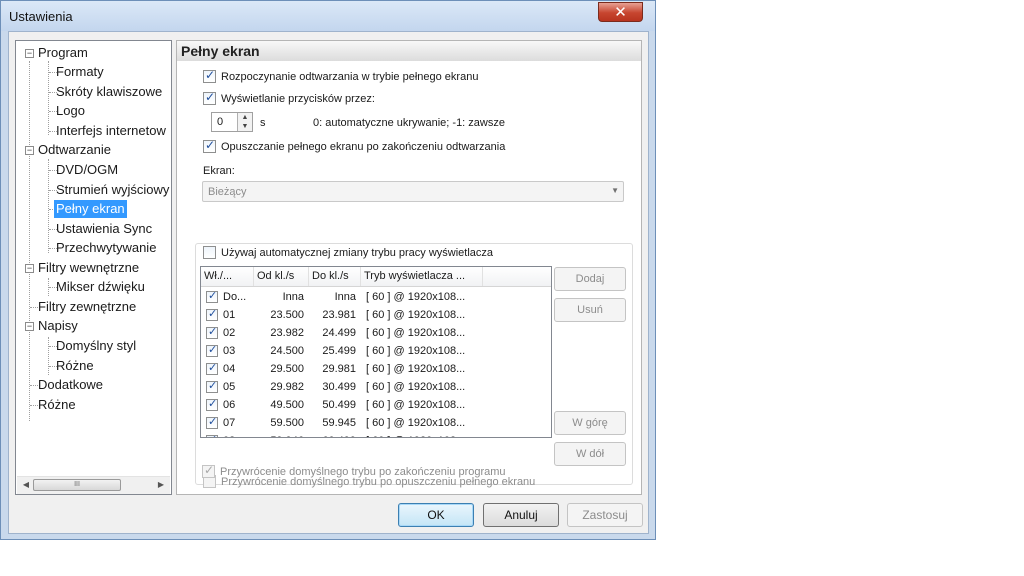 The image size is (1024, 576). What do you see at coordinates (590, 423) in the screenshot?
I see `move-up-button: W górę` at bounding box center [590, 423].